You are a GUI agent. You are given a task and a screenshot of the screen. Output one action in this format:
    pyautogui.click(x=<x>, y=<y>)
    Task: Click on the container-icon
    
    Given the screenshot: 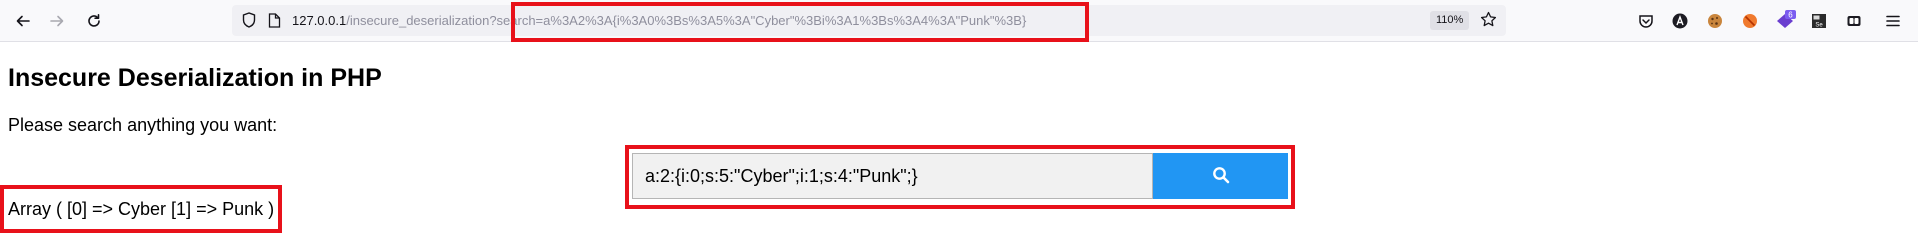 What is the action you would take?
    pyautogui.click(x=1854, y=21)
    